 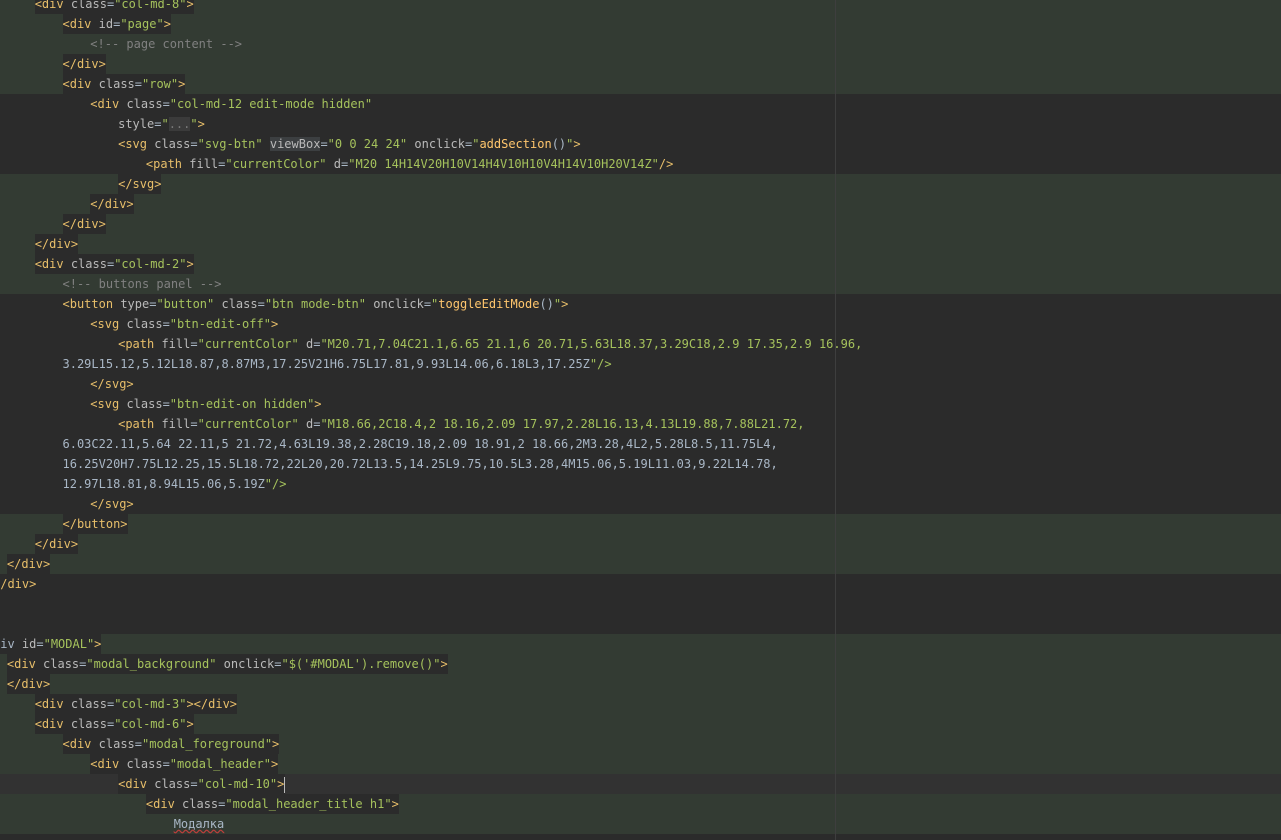 What do you see at coordinates (640, 324) in the screenshot?
I see `code-line: <svg class="btn-edit-off">` at bounding box center [640, 324].